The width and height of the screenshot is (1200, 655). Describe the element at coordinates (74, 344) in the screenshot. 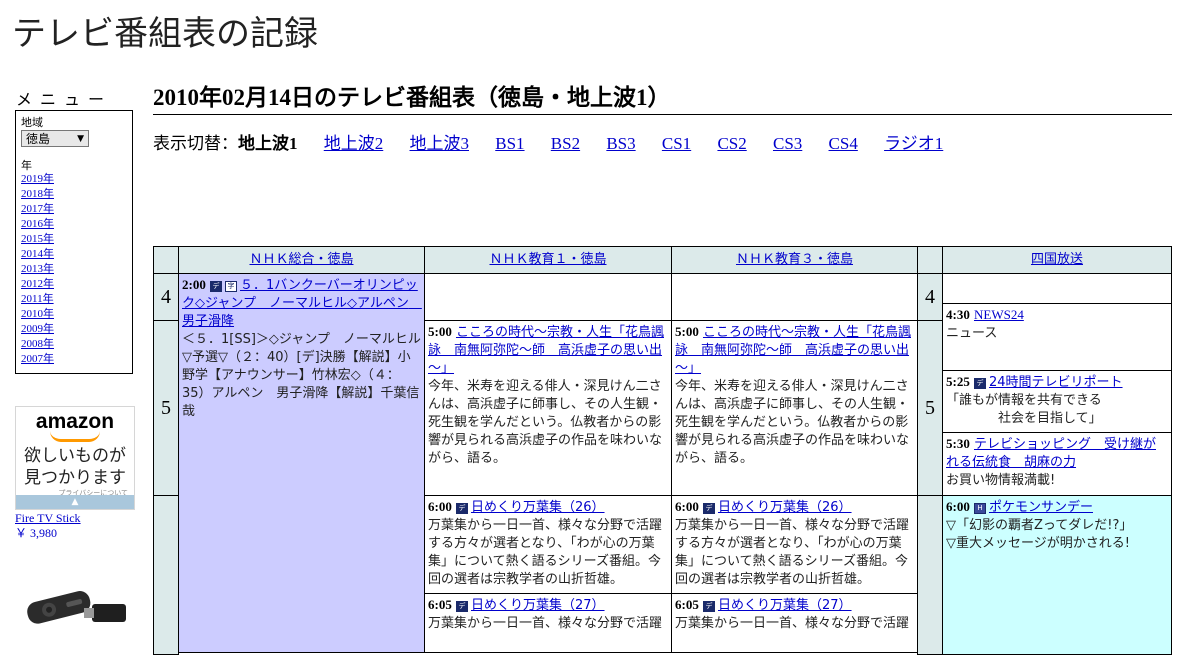

I see `year-link-2008: 2008年` at that location.